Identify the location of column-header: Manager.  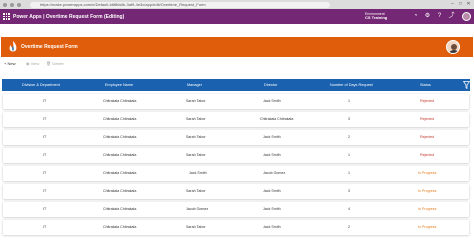
(194, 85).